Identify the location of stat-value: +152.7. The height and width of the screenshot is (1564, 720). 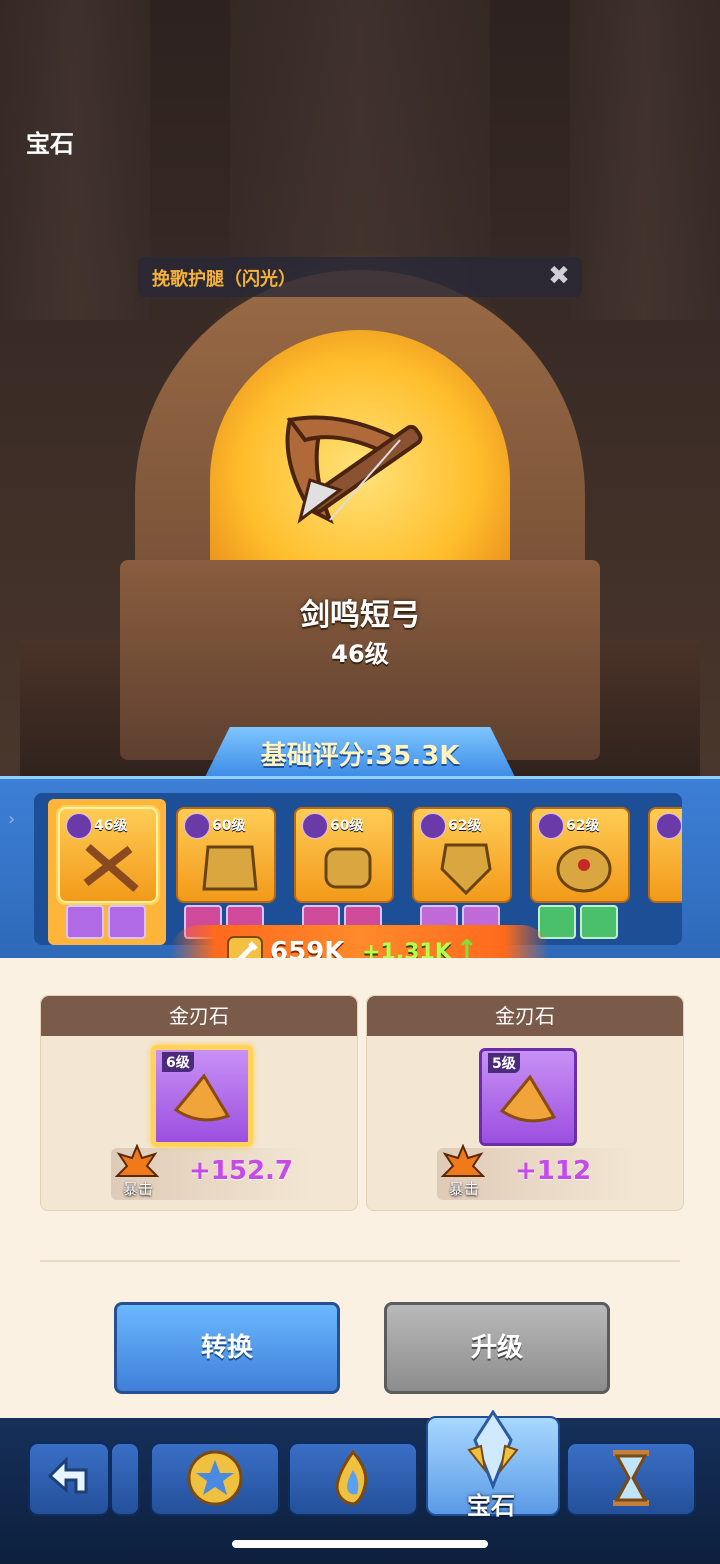
(241, 1171).